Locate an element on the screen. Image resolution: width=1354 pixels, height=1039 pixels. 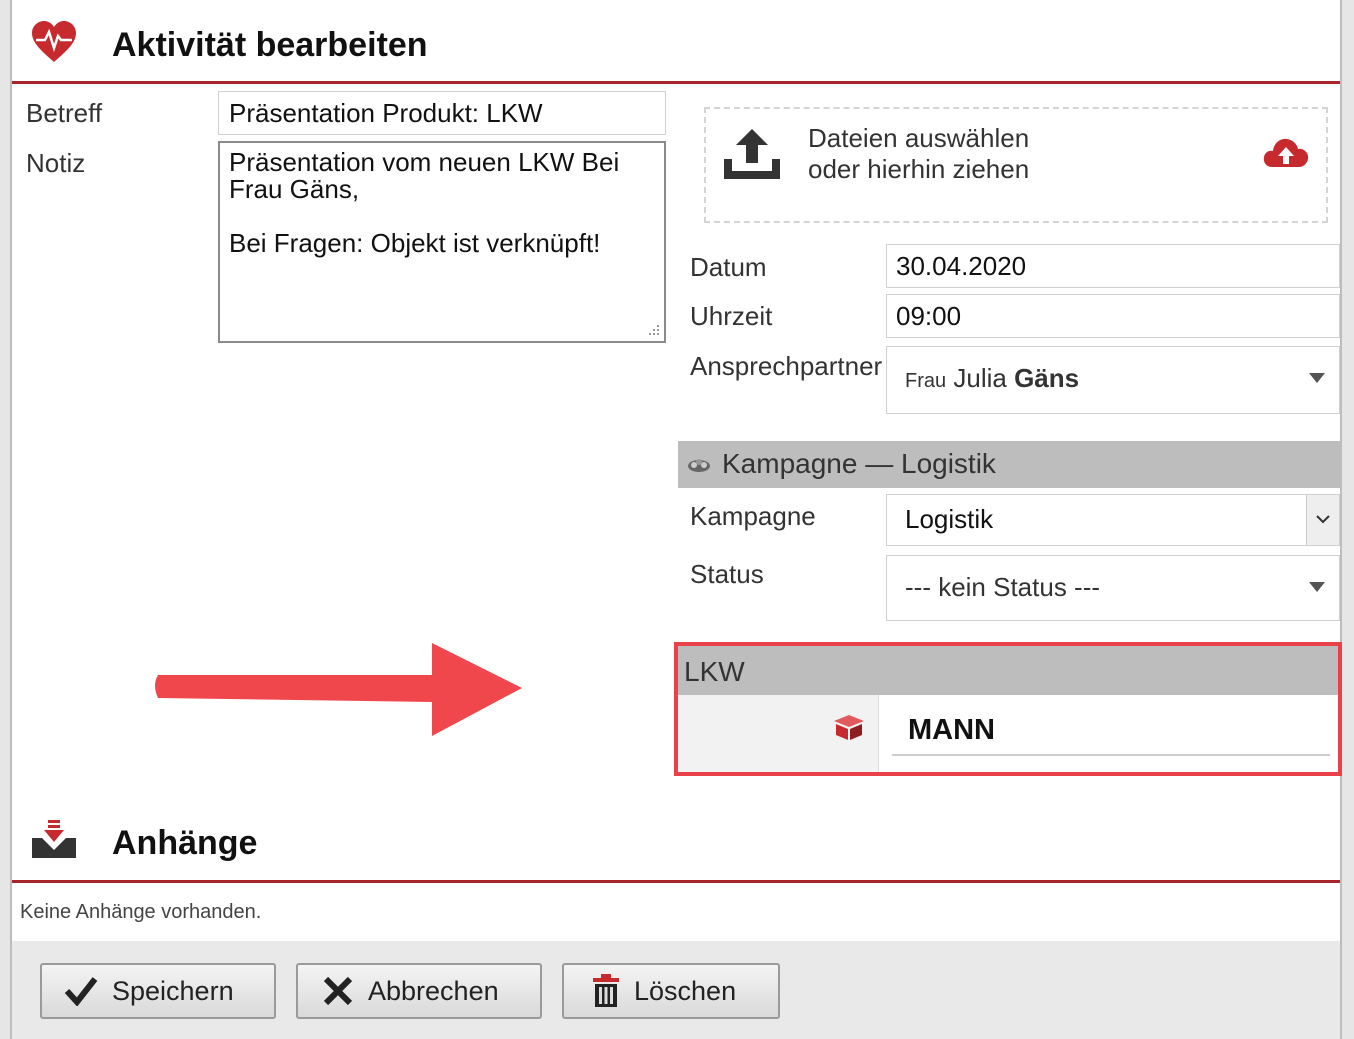
date-input: 30.04.2020 is located at coordinates (1113, 266).